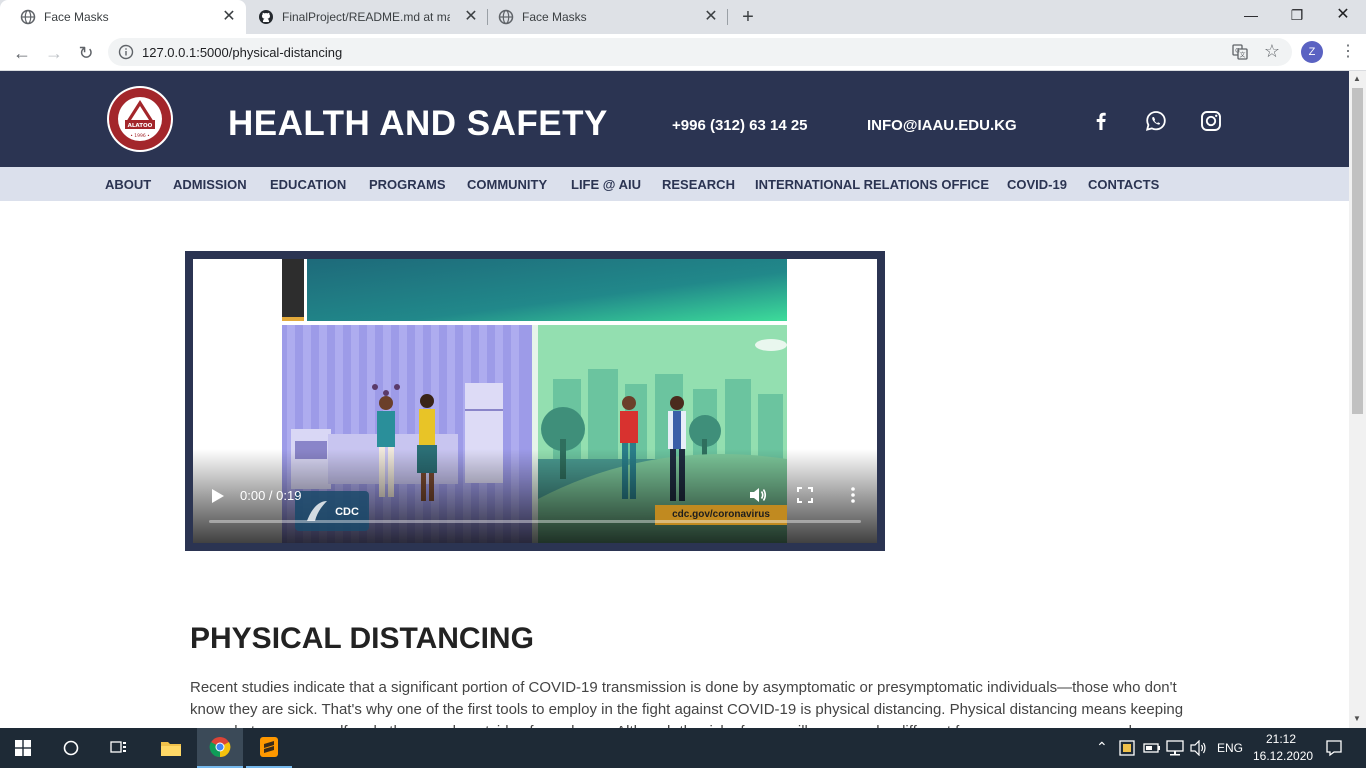 This screenshot has height=768, width=1366. Describe the element at coordinates (872, 184) in the screenshot. I see `nav-international-relations: INTERNATIONAL RELATIONS OFFICE` at that location.